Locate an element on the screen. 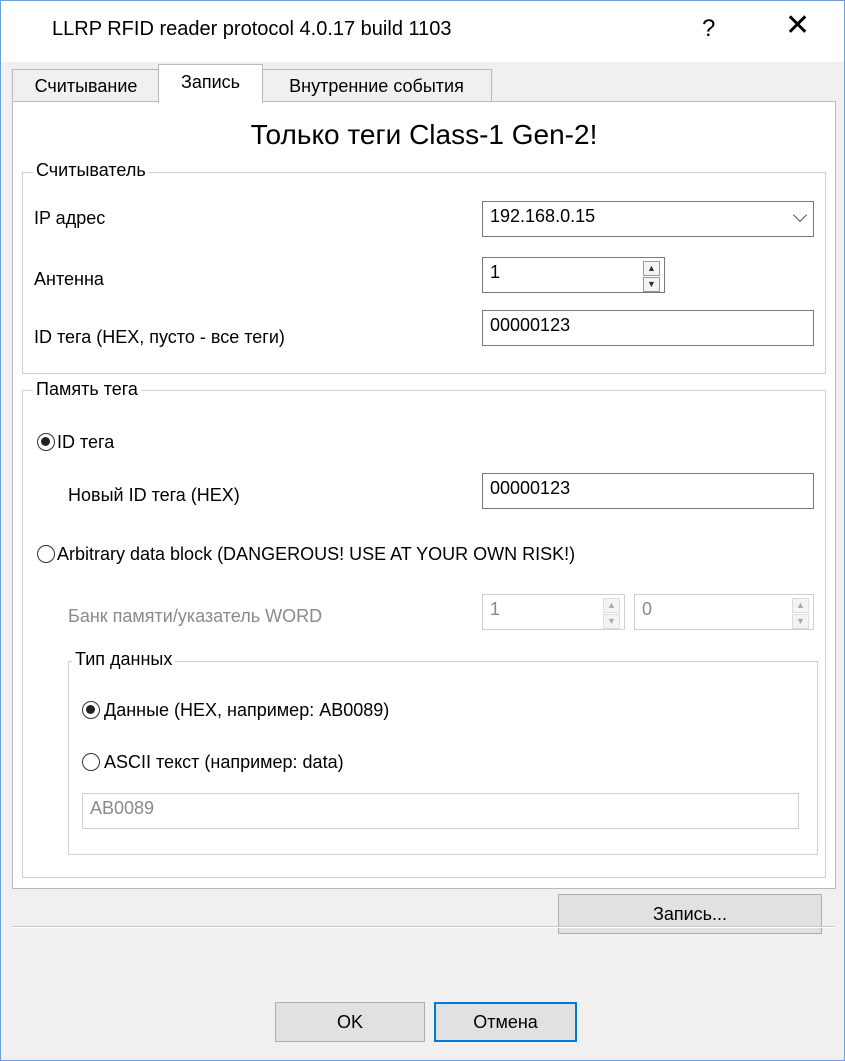 This screenshot has height=1061, width=845. tab-write: Запись is located at coordinates (210, 83).